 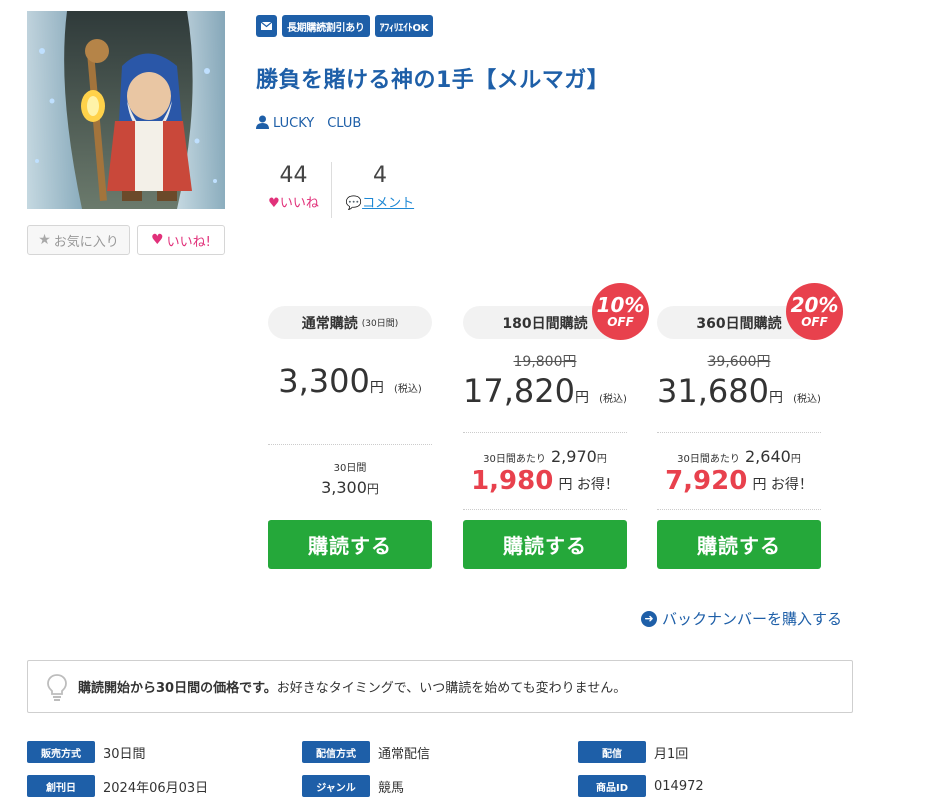 I want to click on detail-block: 30日間 3,300円, so click(x=350, y=483).